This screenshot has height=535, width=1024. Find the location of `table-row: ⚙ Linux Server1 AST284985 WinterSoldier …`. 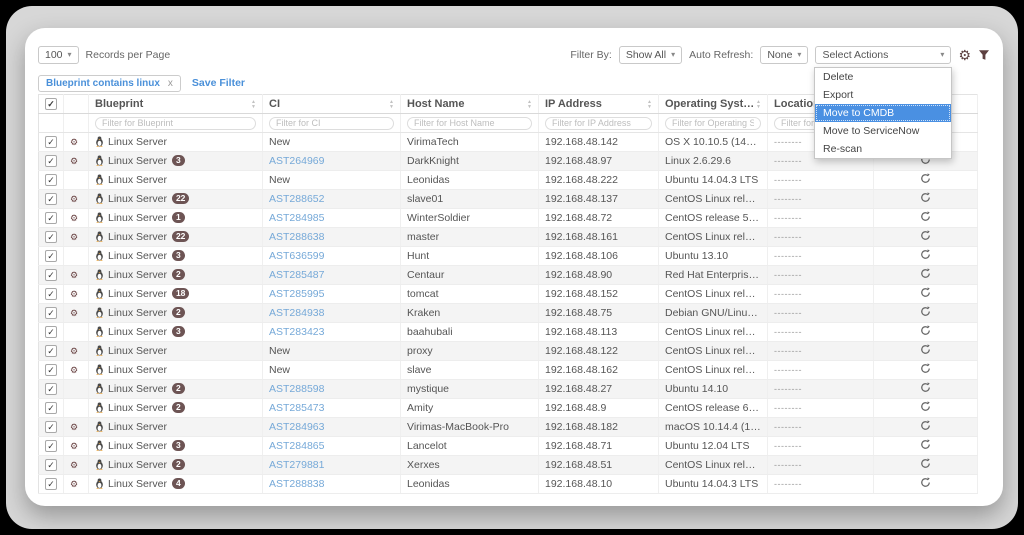

table-row: ⚙ Linux Server1 AST284985 WinterSoldier … is located at coordinates (508, 218).